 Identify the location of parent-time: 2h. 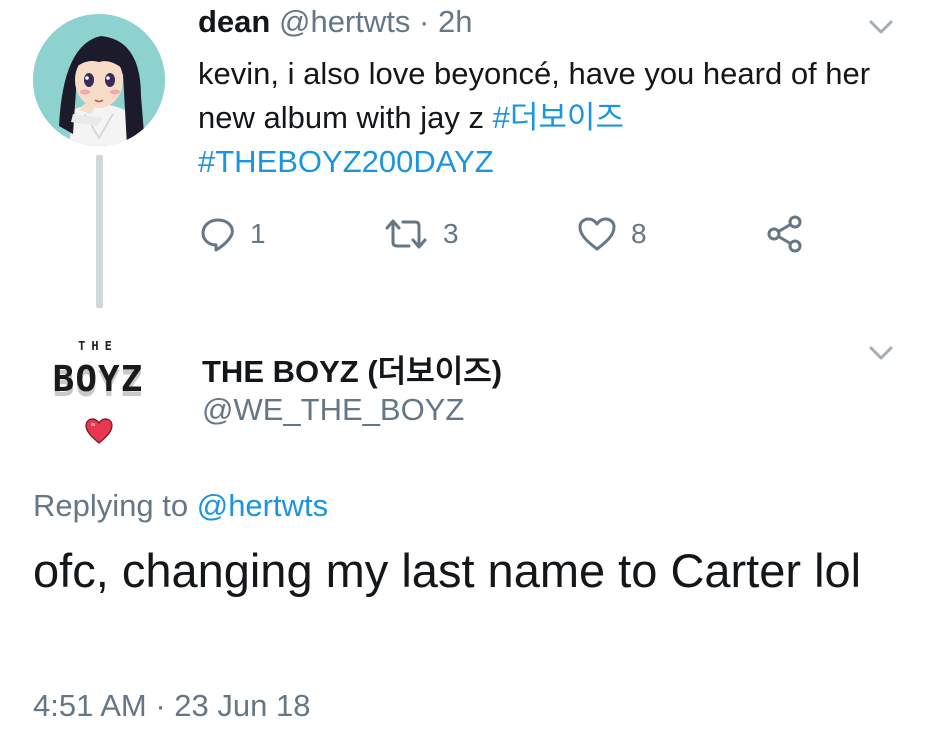
(455, 21).